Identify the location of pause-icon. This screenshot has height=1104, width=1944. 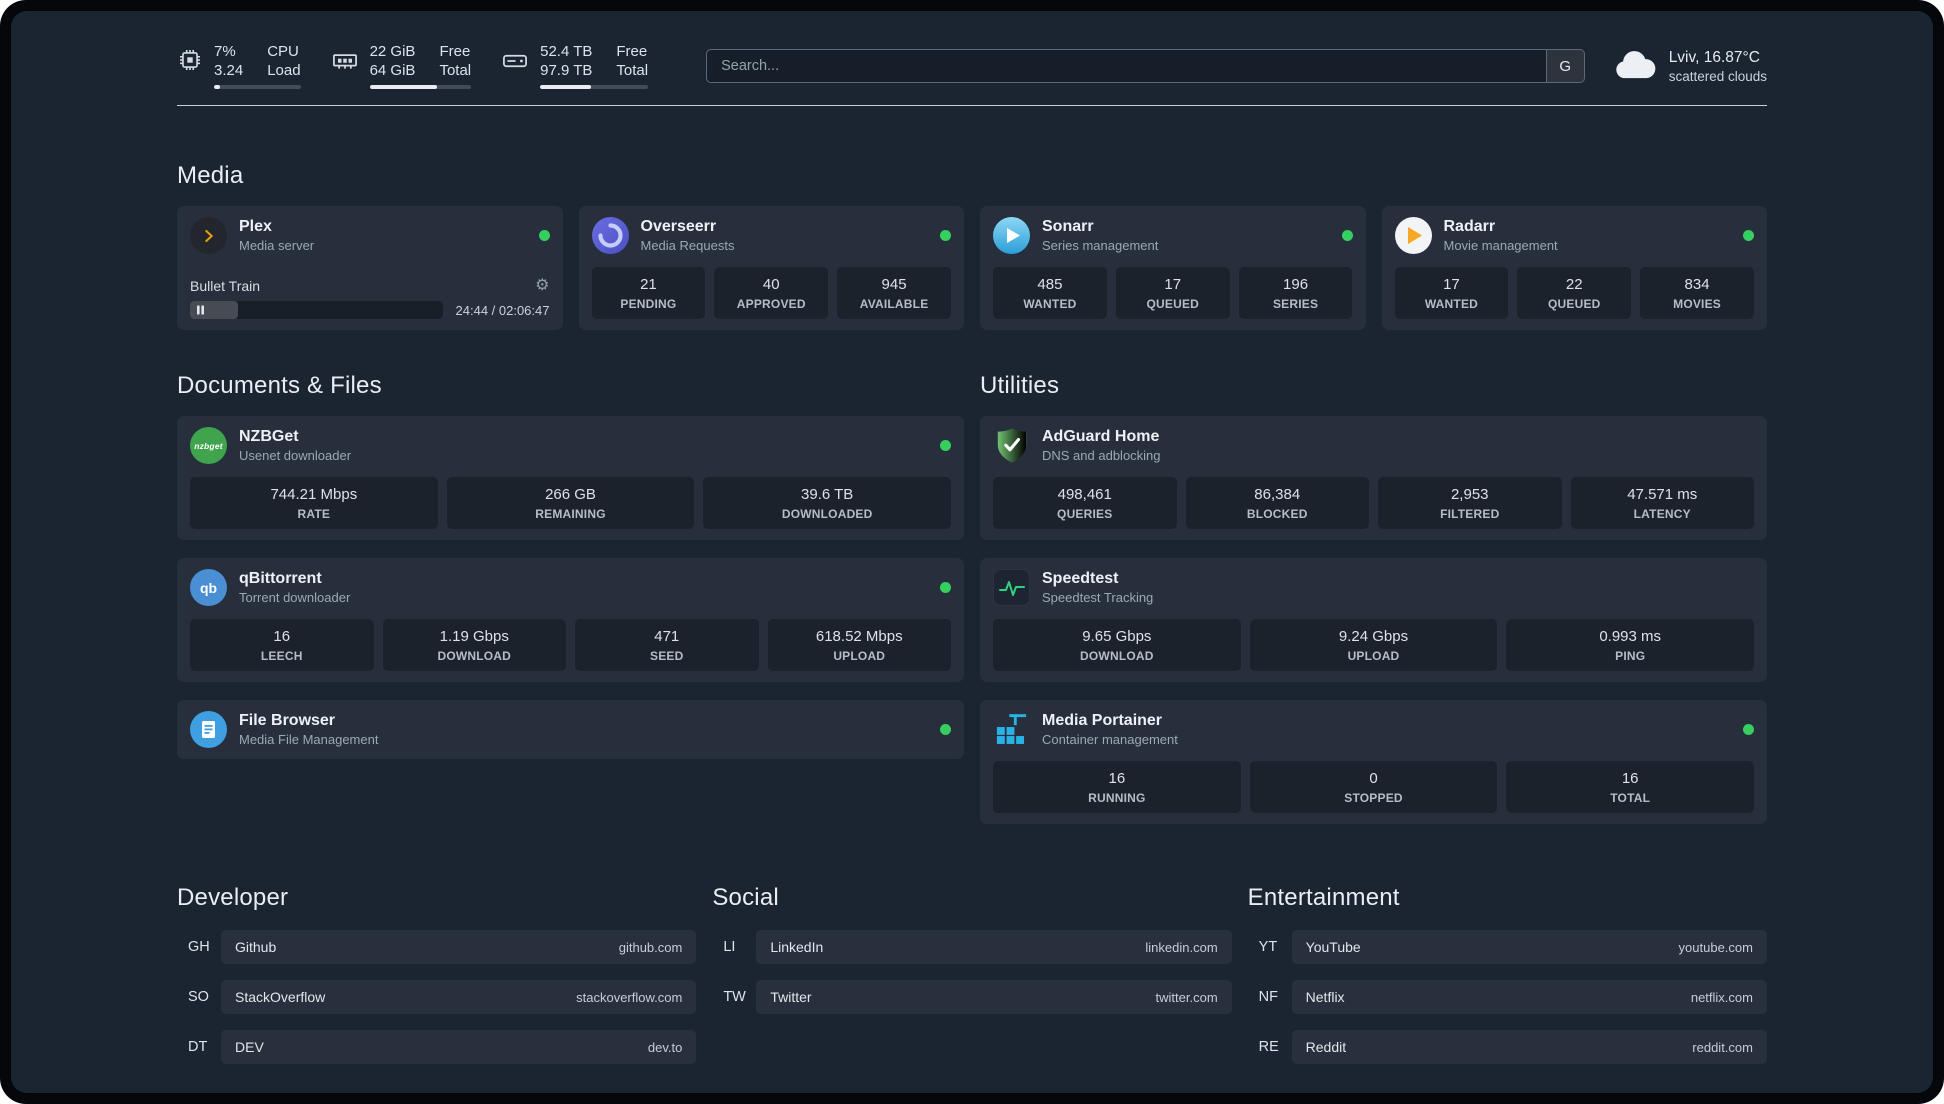
(200, 310).